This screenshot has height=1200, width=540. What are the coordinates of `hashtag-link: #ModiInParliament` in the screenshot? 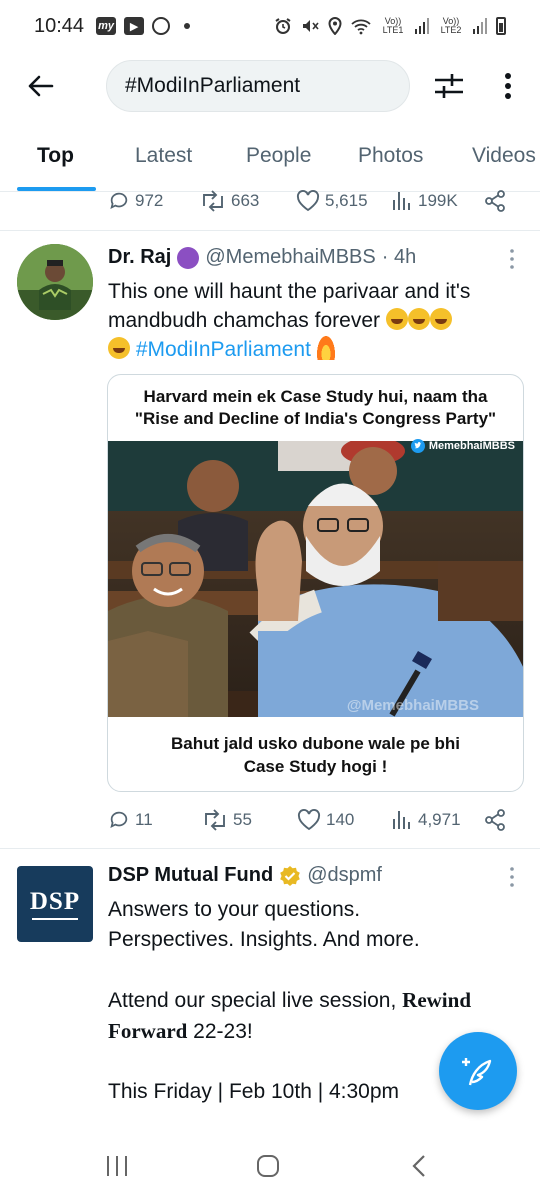 It's located at (223, 349).